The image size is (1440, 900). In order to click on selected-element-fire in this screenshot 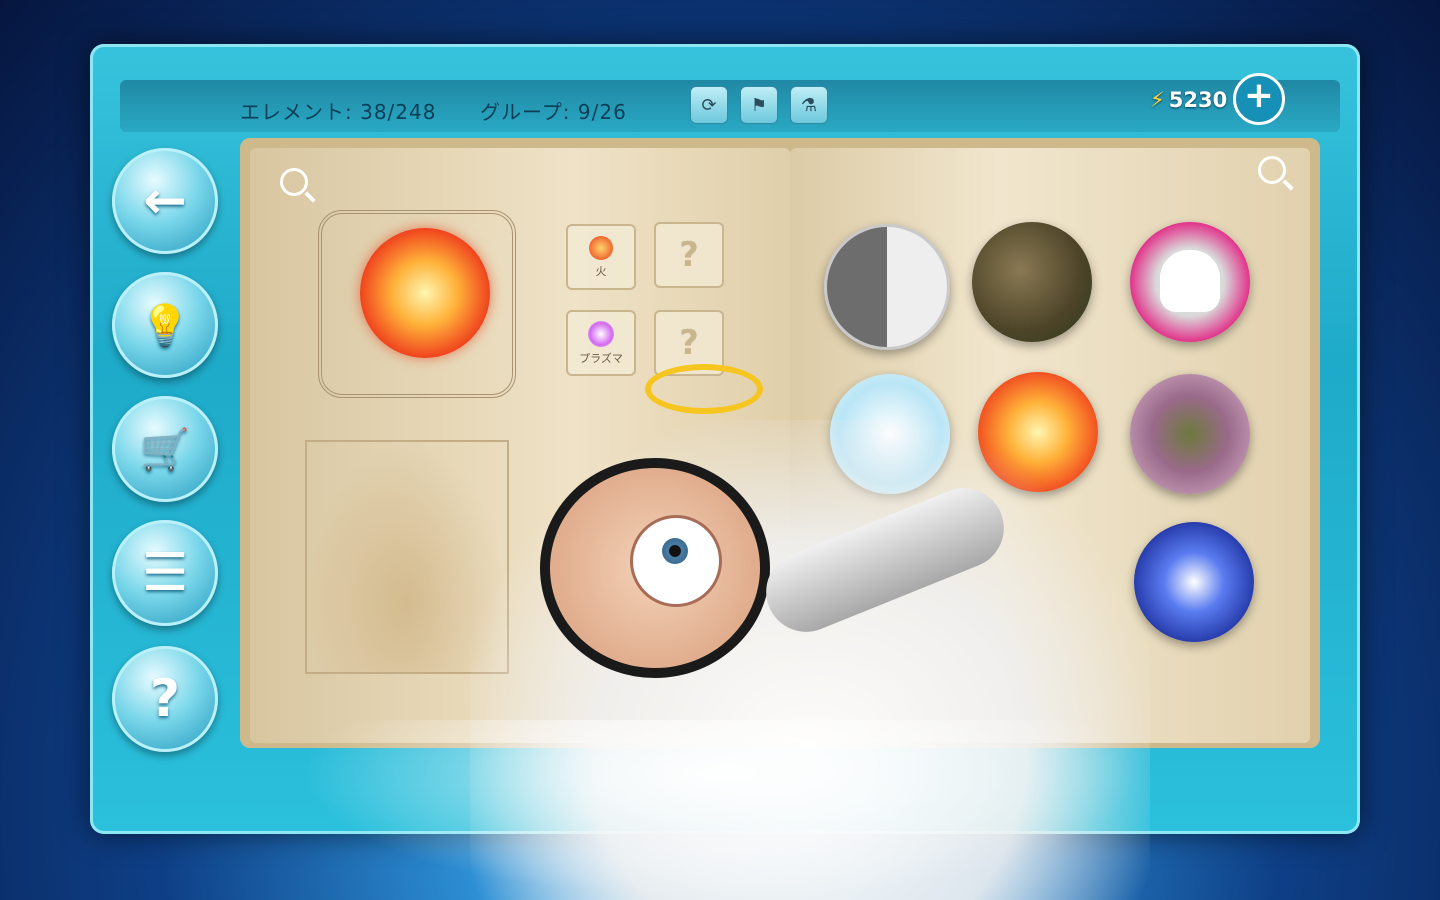, I will do `click(425, 293)`.